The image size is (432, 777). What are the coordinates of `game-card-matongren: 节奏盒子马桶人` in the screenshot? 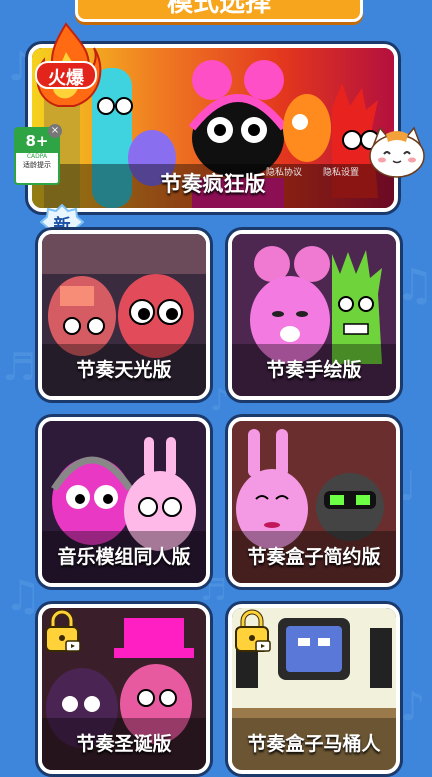 It's located at (314, 689).